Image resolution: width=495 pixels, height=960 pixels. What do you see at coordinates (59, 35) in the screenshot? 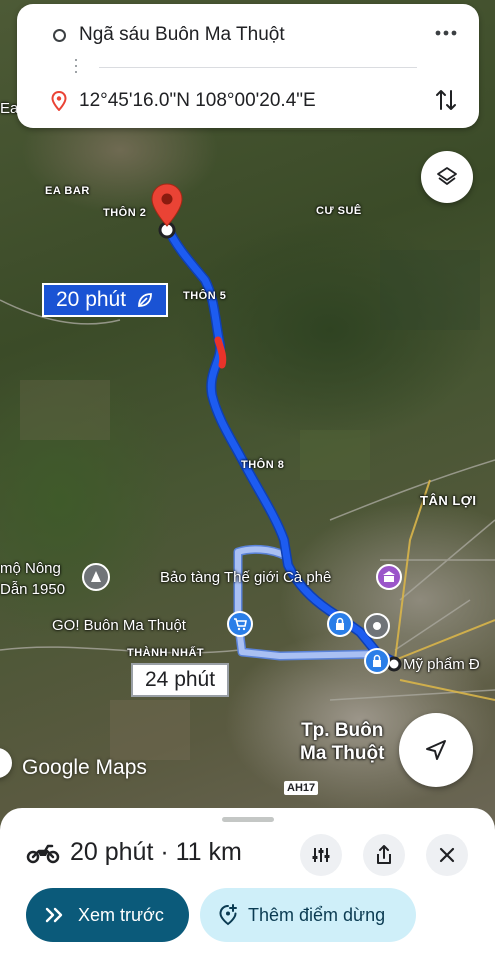
I see `circle-icon` at bounding box center [59, 35].